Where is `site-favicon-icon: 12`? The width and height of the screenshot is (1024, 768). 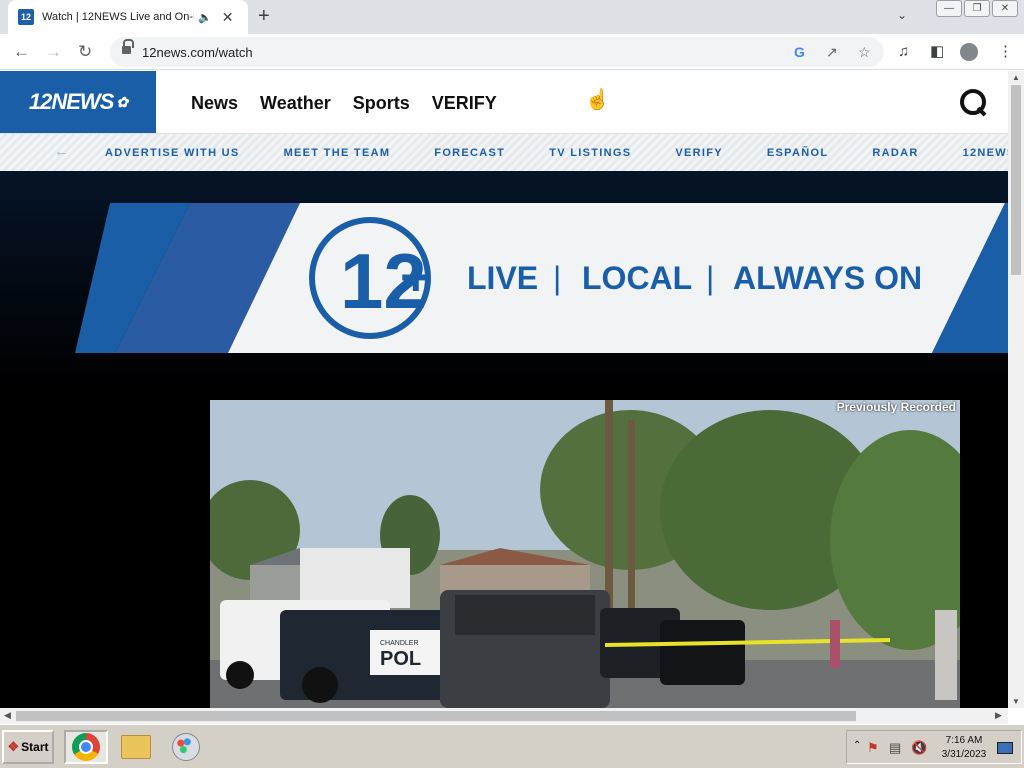
site-favicon-icon: 12 is located at coordinates (26, 17).